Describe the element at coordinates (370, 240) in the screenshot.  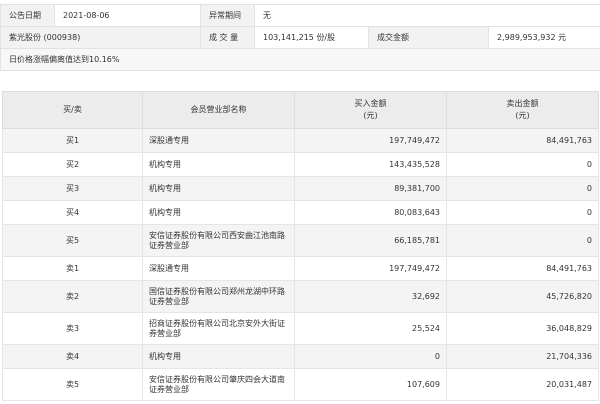
I see `row-buy-amount: 66,185,781` at that location.